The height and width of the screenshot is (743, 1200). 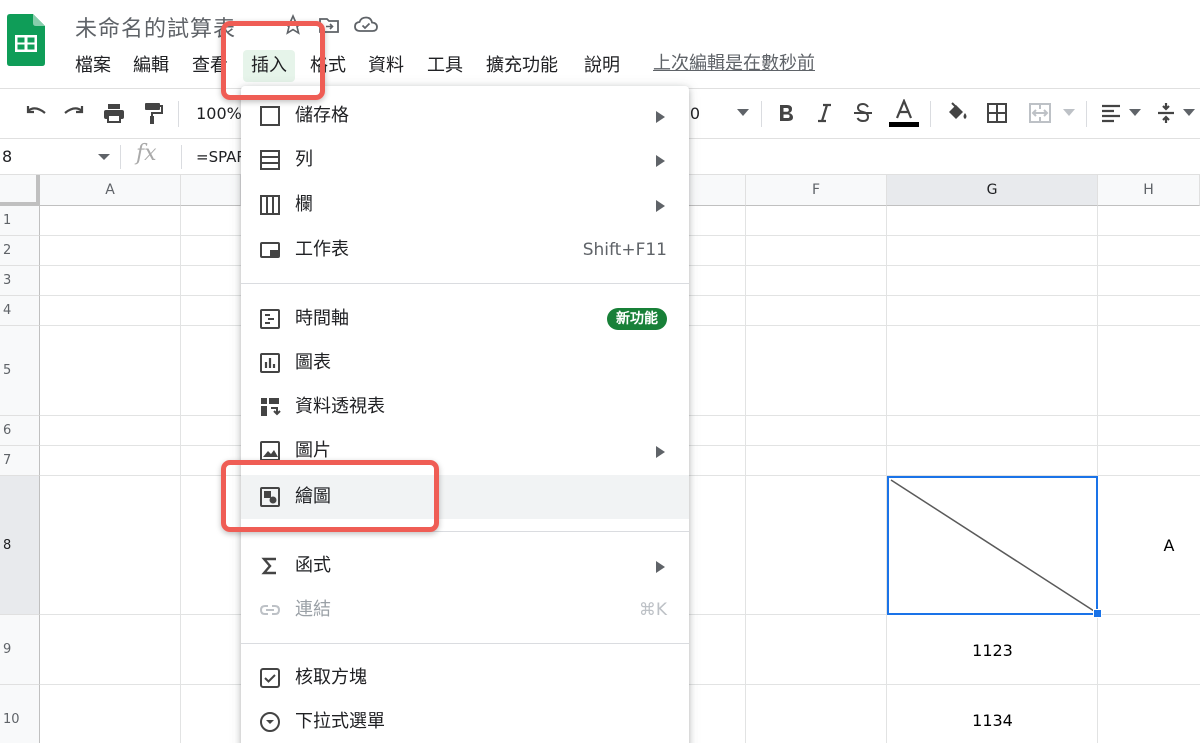 I want to click on column-header-b, so click(x=211, y=190).